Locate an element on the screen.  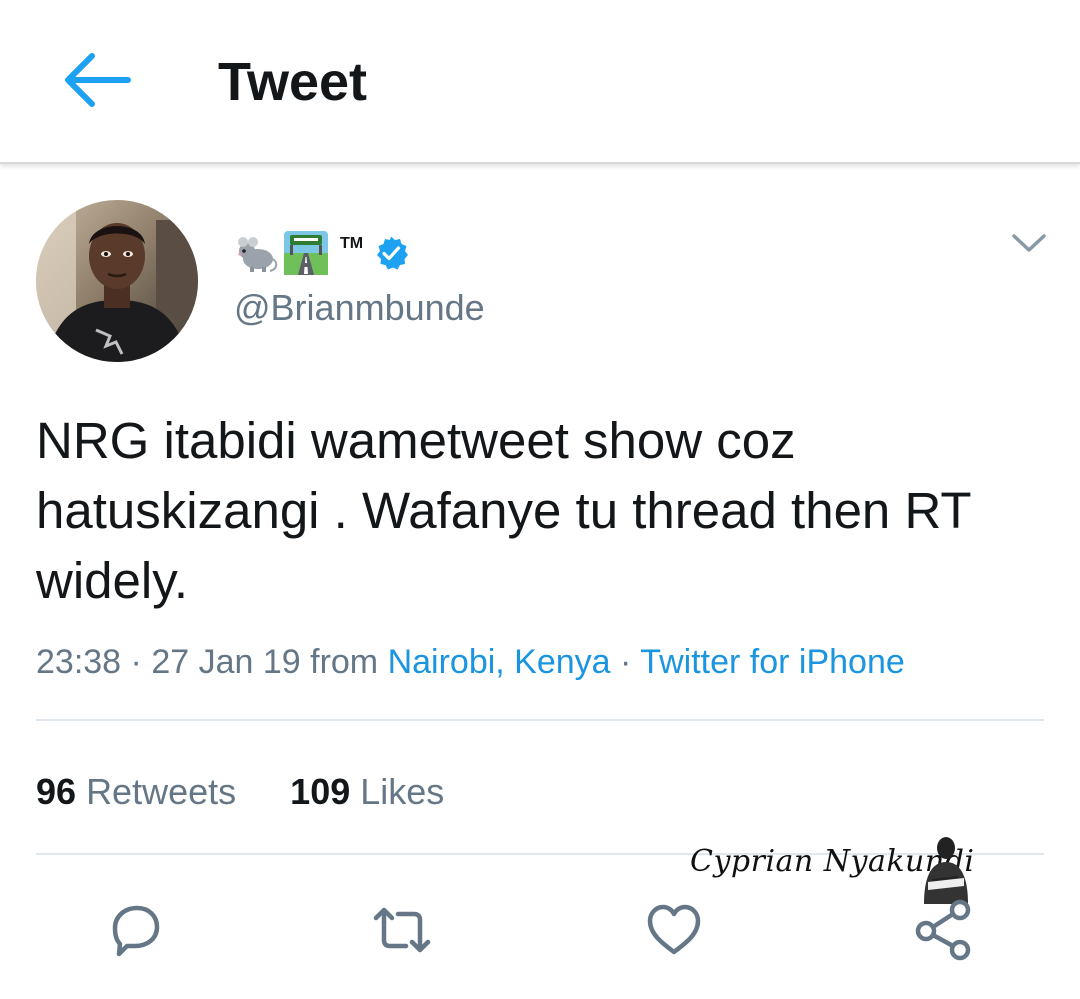
share-button is located at coordinates (944, 930).